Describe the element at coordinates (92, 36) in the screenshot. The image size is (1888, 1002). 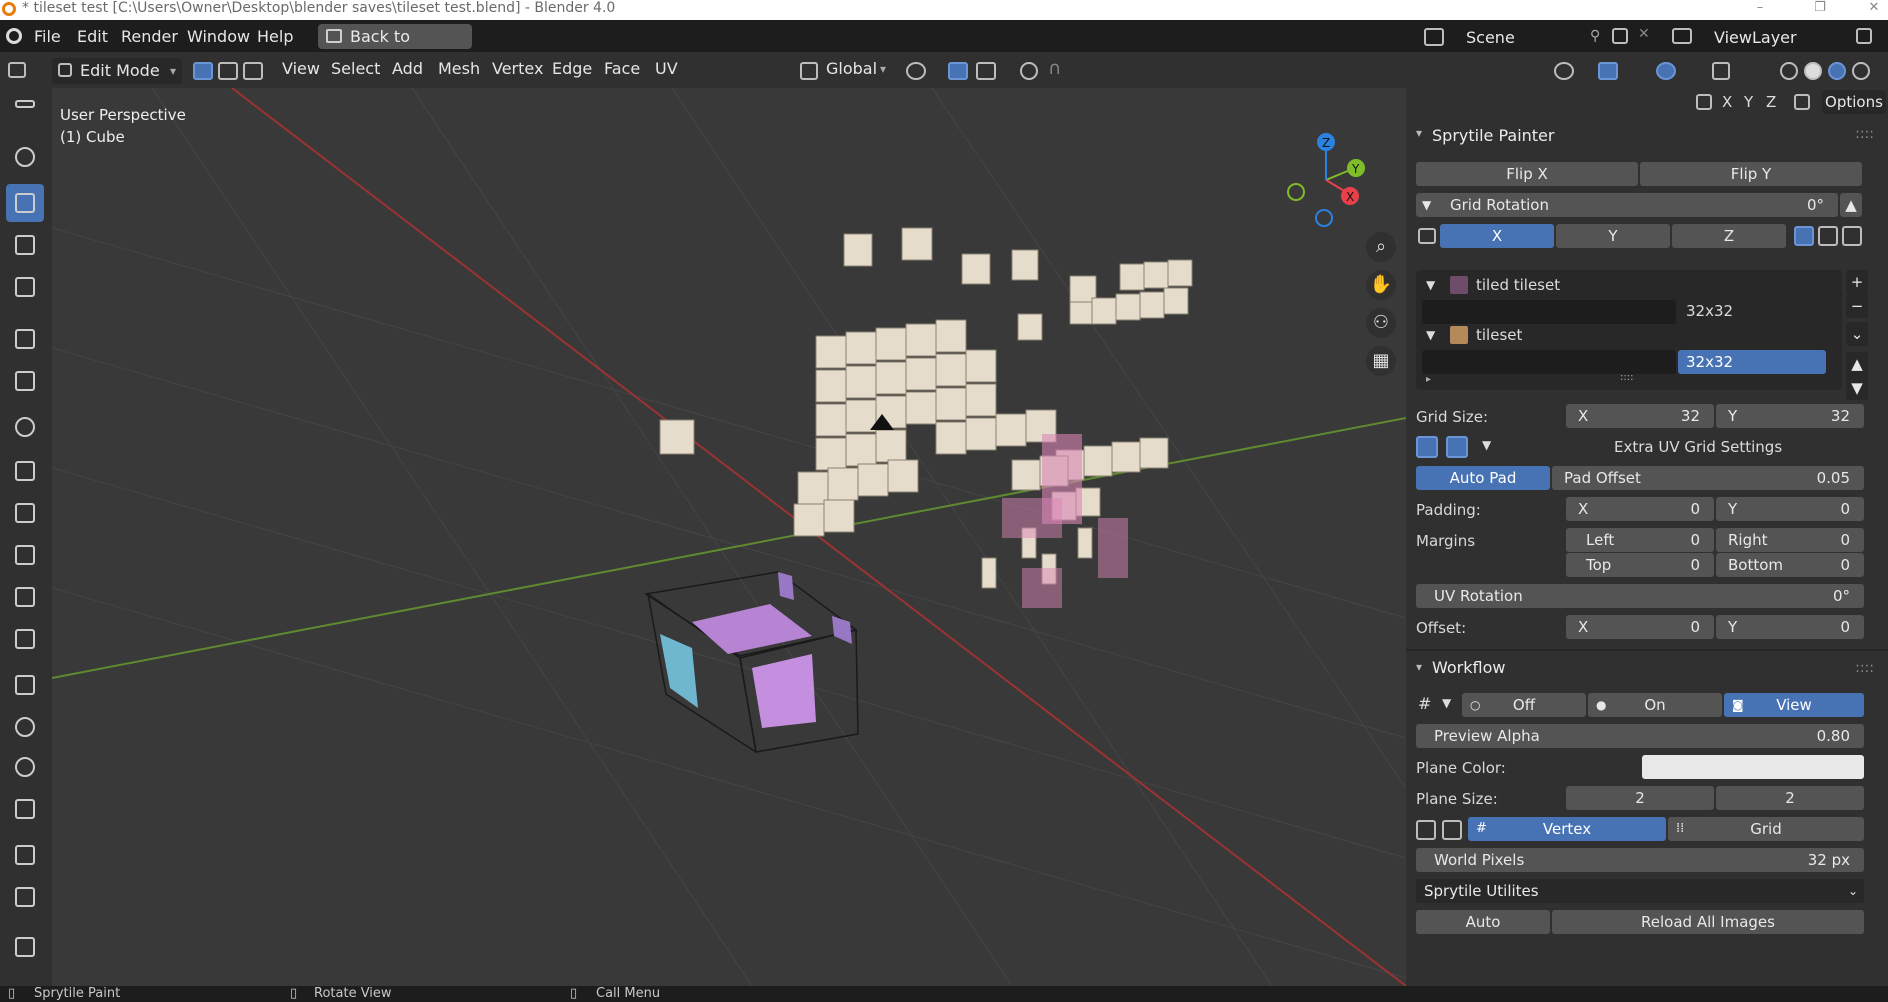
I see `menu-edit: Edit` at that location.